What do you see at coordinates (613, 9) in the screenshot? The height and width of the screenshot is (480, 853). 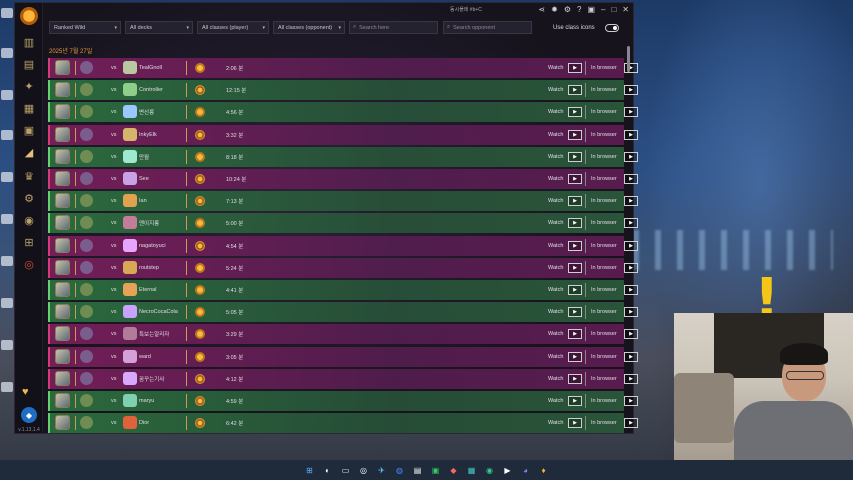 I see `maximize-icon: □` at bounding box center [613, 9].